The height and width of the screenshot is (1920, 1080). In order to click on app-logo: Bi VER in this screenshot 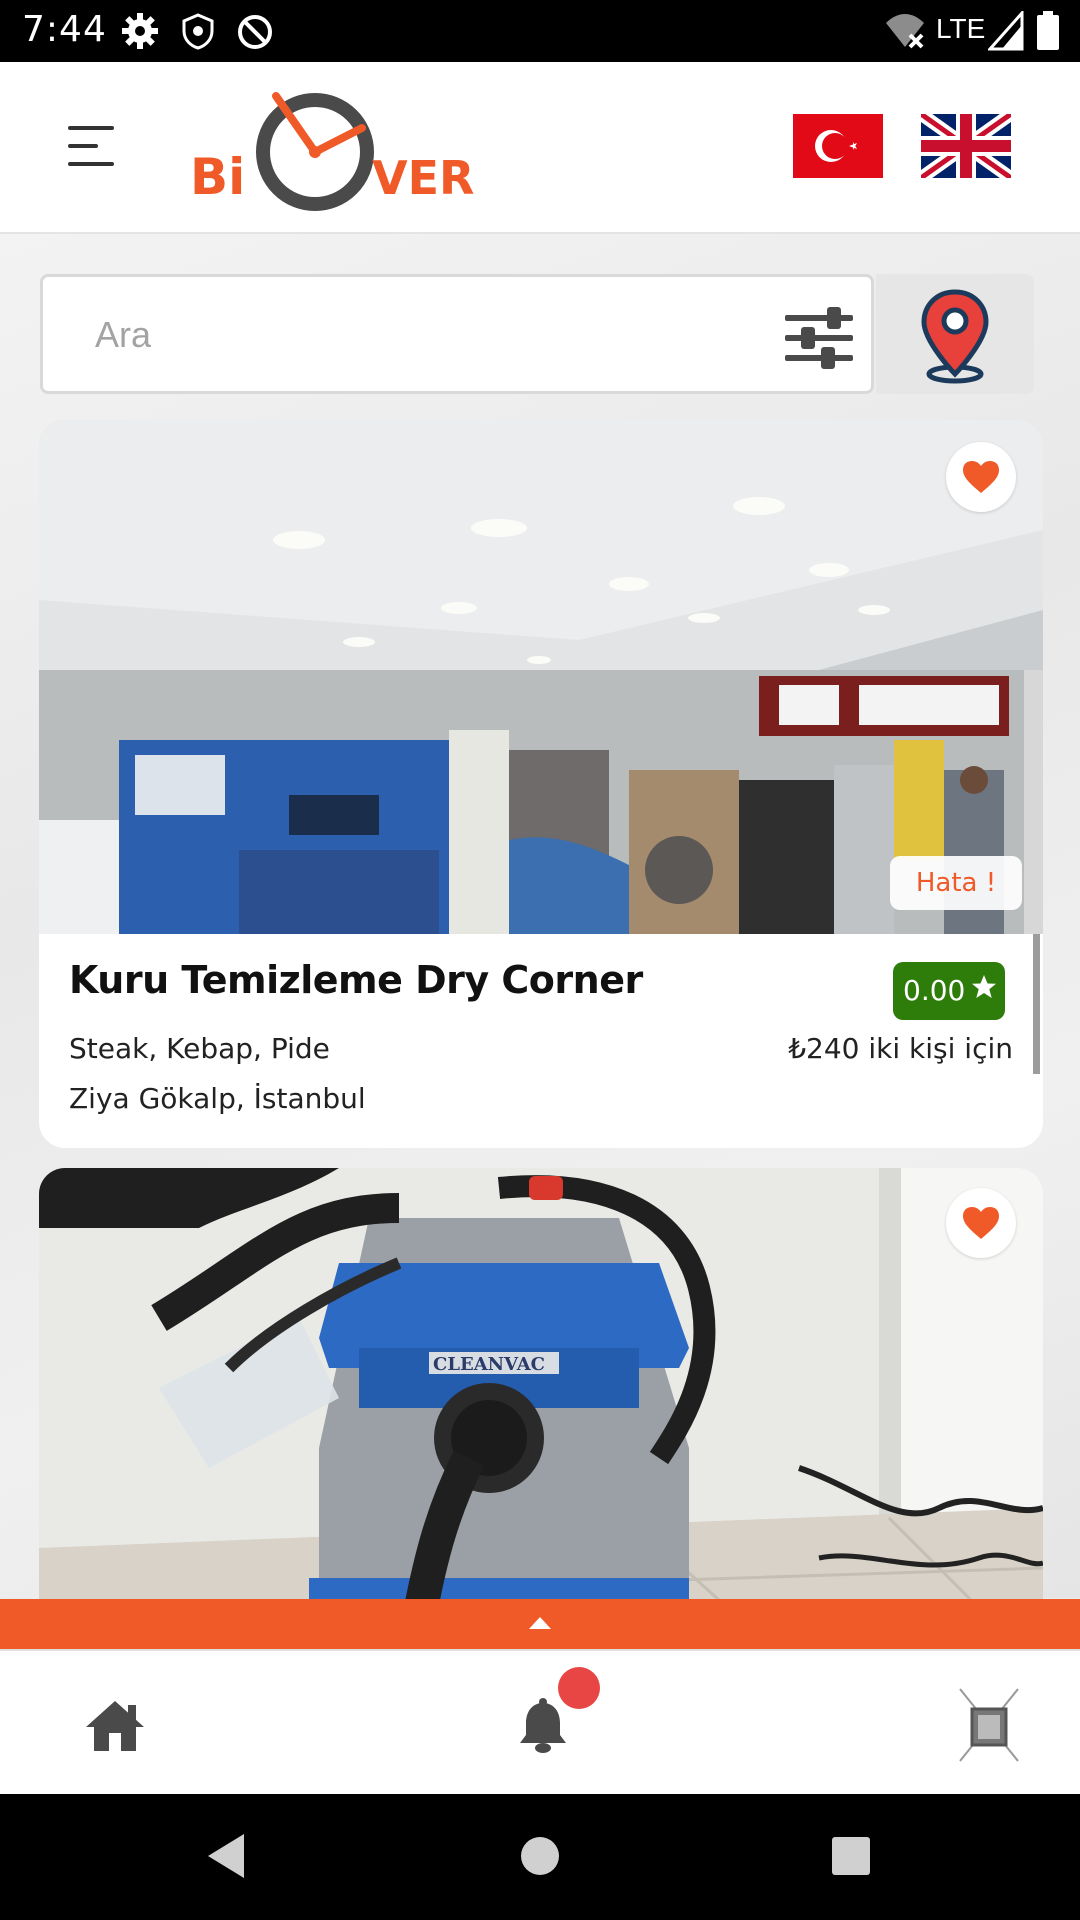, I will do `click(332, 151)`.